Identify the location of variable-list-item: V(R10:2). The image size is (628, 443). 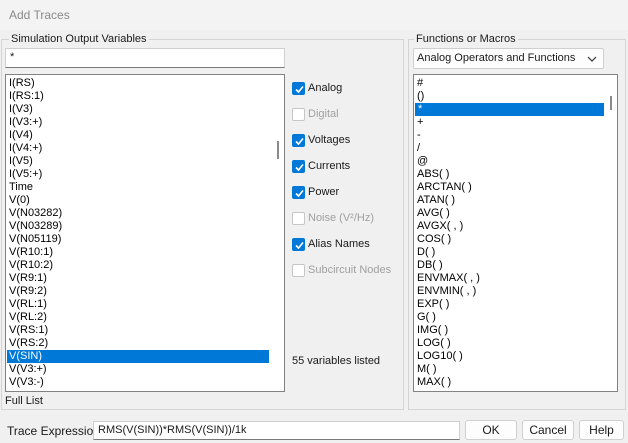
(31, 265).